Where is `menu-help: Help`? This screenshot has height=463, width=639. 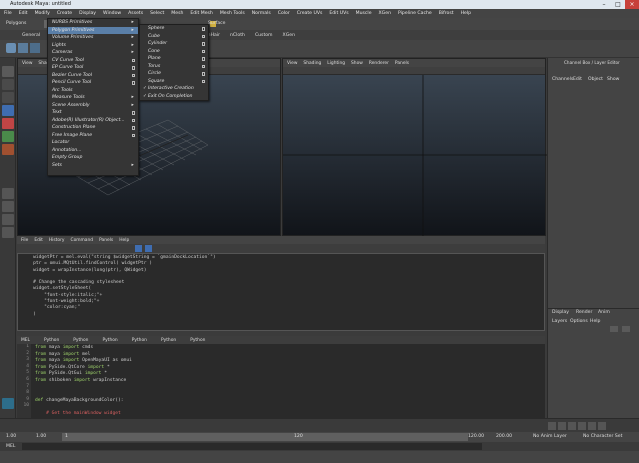
menu-help: Help is located at coordinates (466, 13).